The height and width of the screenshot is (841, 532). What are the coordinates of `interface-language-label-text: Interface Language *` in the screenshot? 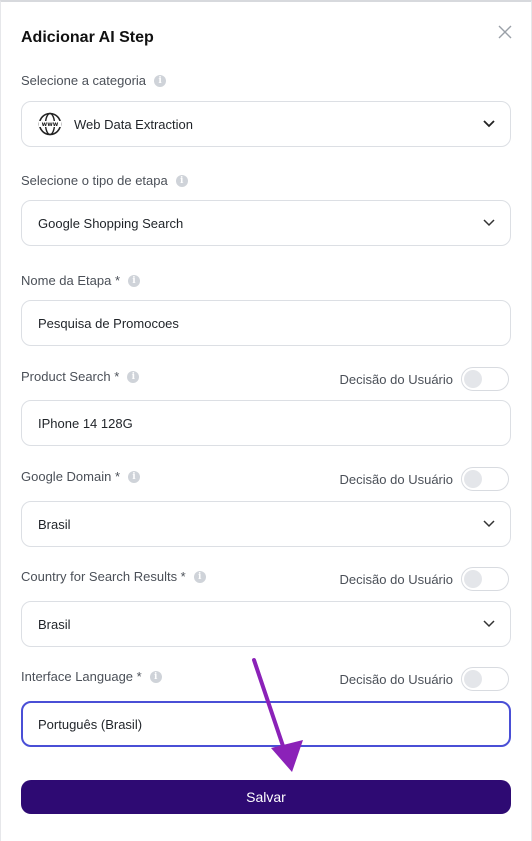 It's located at (81, 676).